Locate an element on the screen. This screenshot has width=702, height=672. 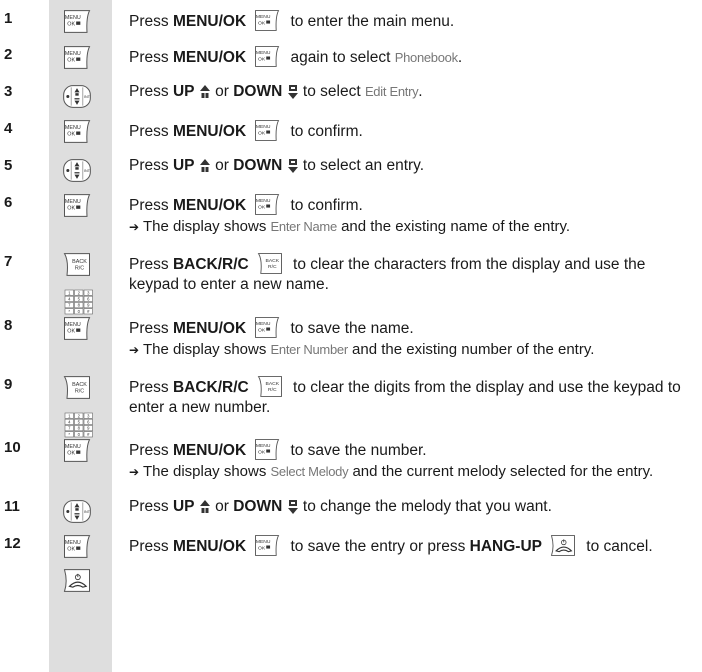
display-keyword: Edit Entry is located at coordinates (391, 91).